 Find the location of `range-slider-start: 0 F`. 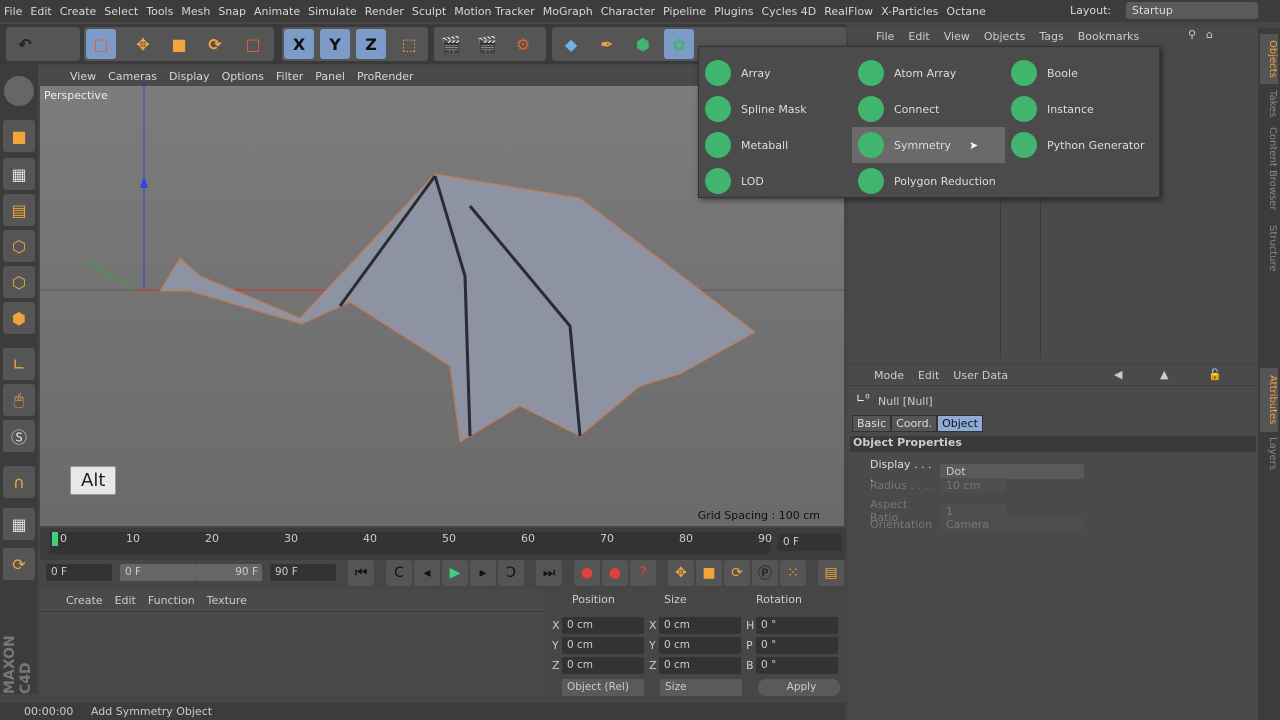

range-slider-start: 0 F is located at coordinates (158, 572).